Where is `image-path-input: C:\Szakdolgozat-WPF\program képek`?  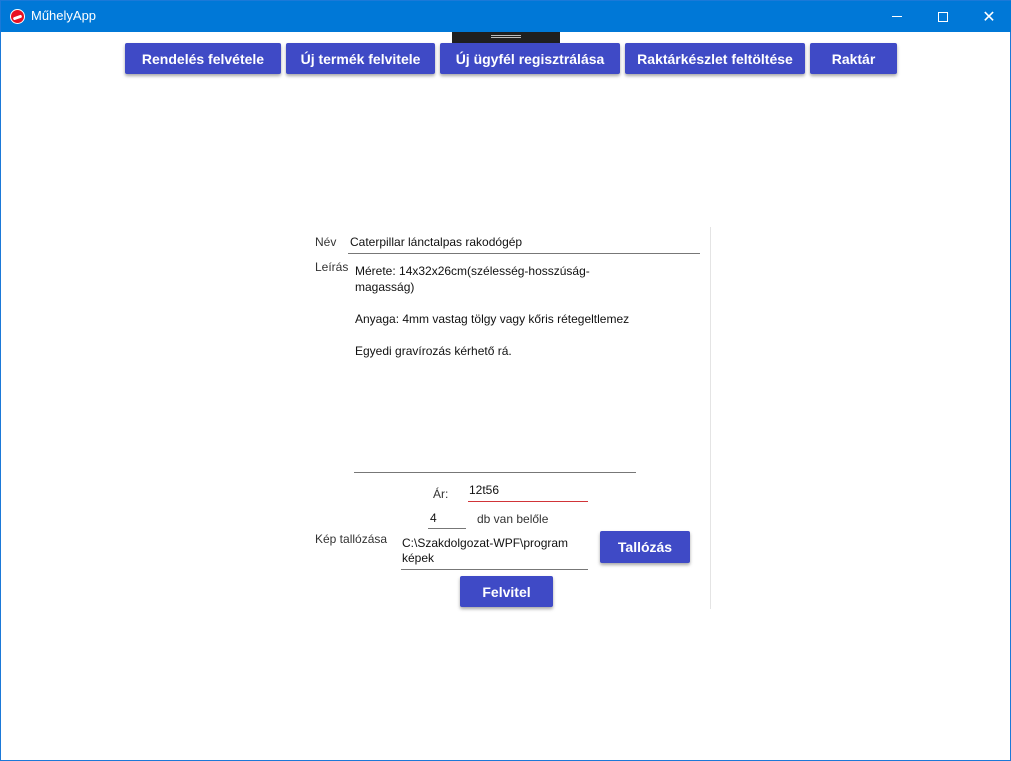
image-path-input: C:\Szakdolgozat-WPF\program képek is located at coordinates (494, 553).